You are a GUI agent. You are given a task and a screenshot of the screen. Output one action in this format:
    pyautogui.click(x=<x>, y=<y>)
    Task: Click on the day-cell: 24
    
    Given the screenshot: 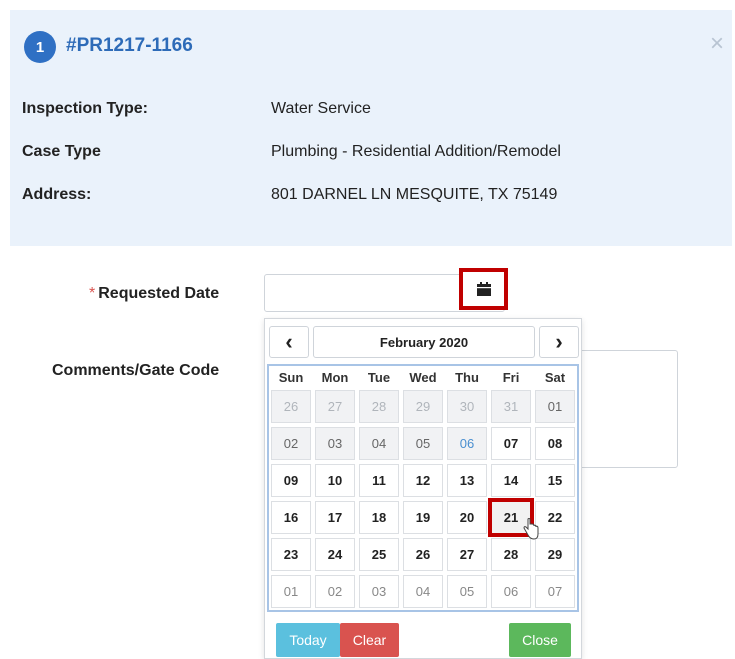 What is the action you would take?
    pyautogui.click(x=335, y=554)
    